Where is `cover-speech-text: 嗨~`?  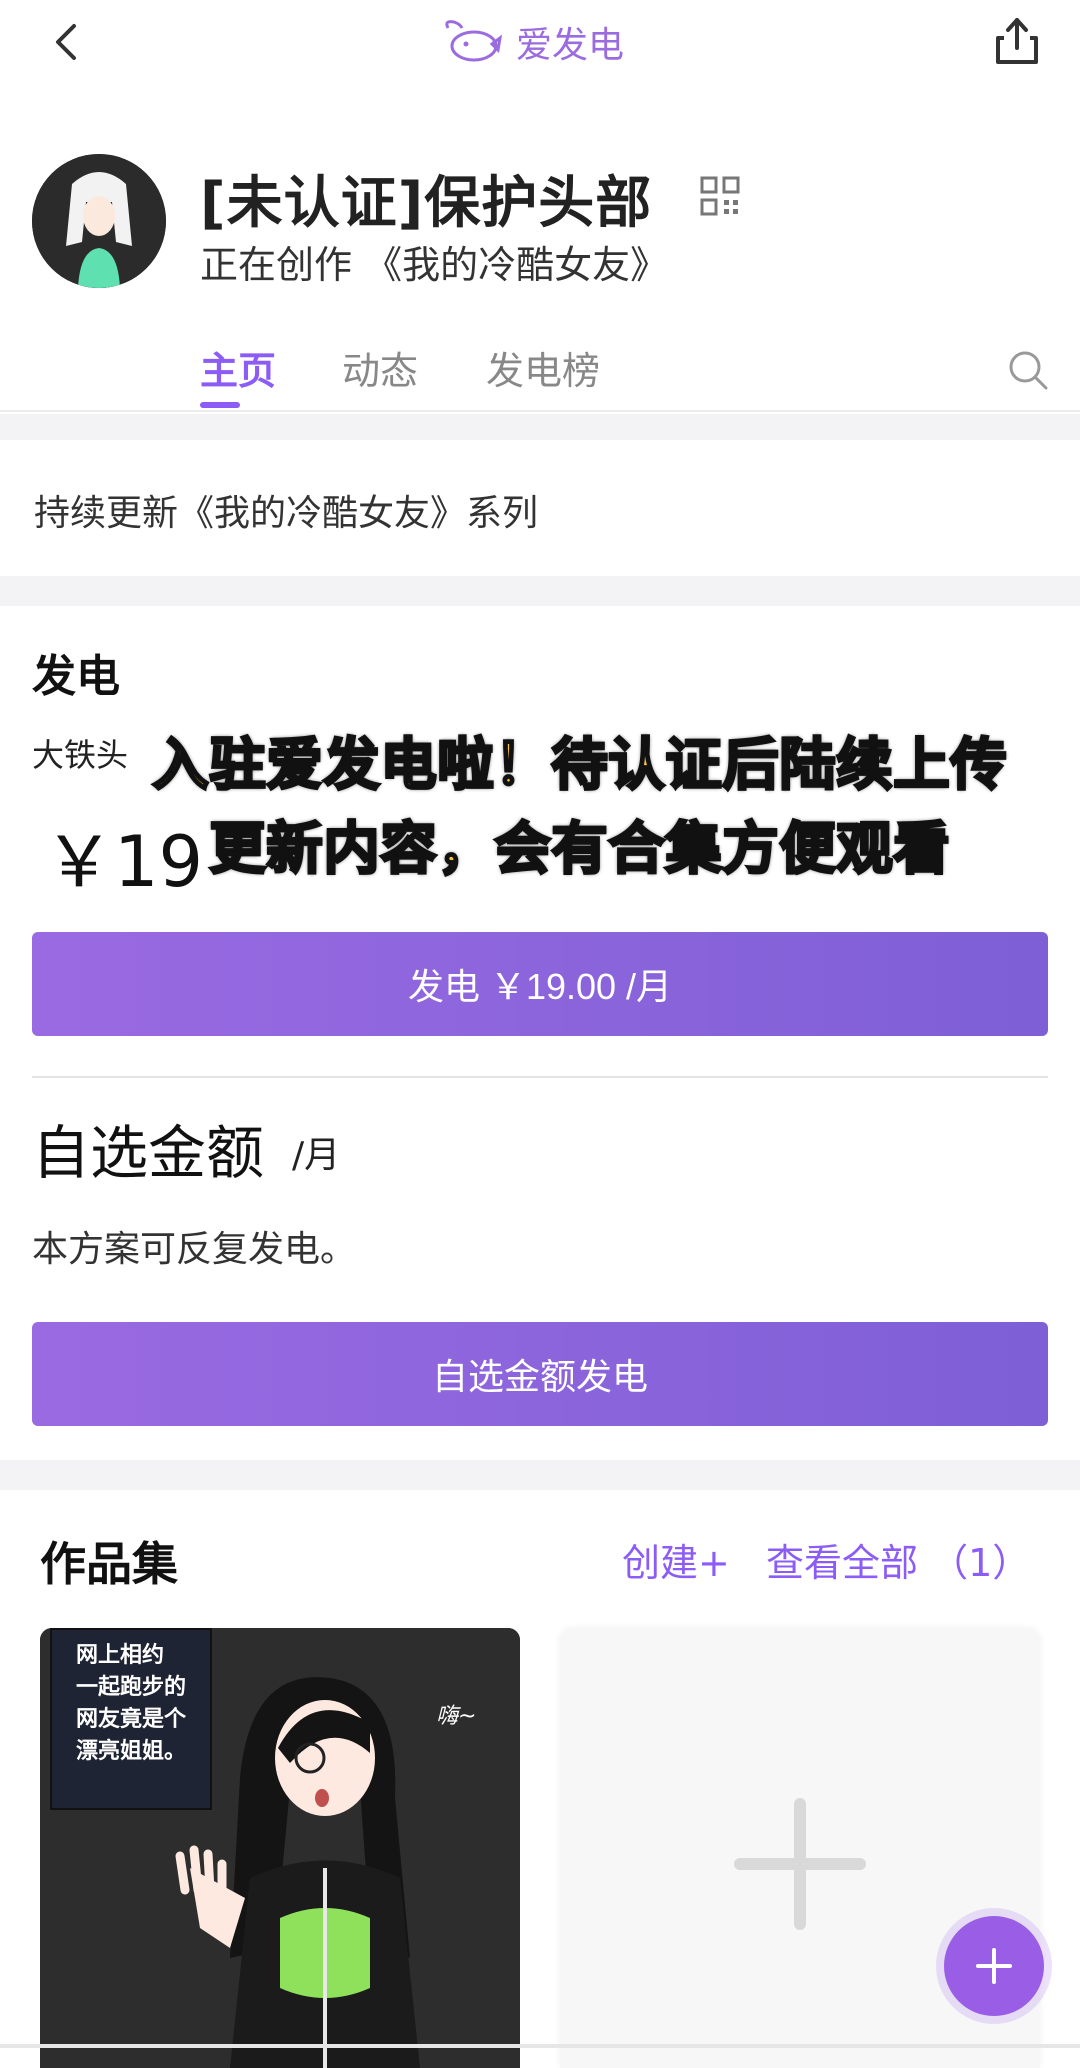 cover-speech-text: 嗨~ is located at coordinates (456, 1716).